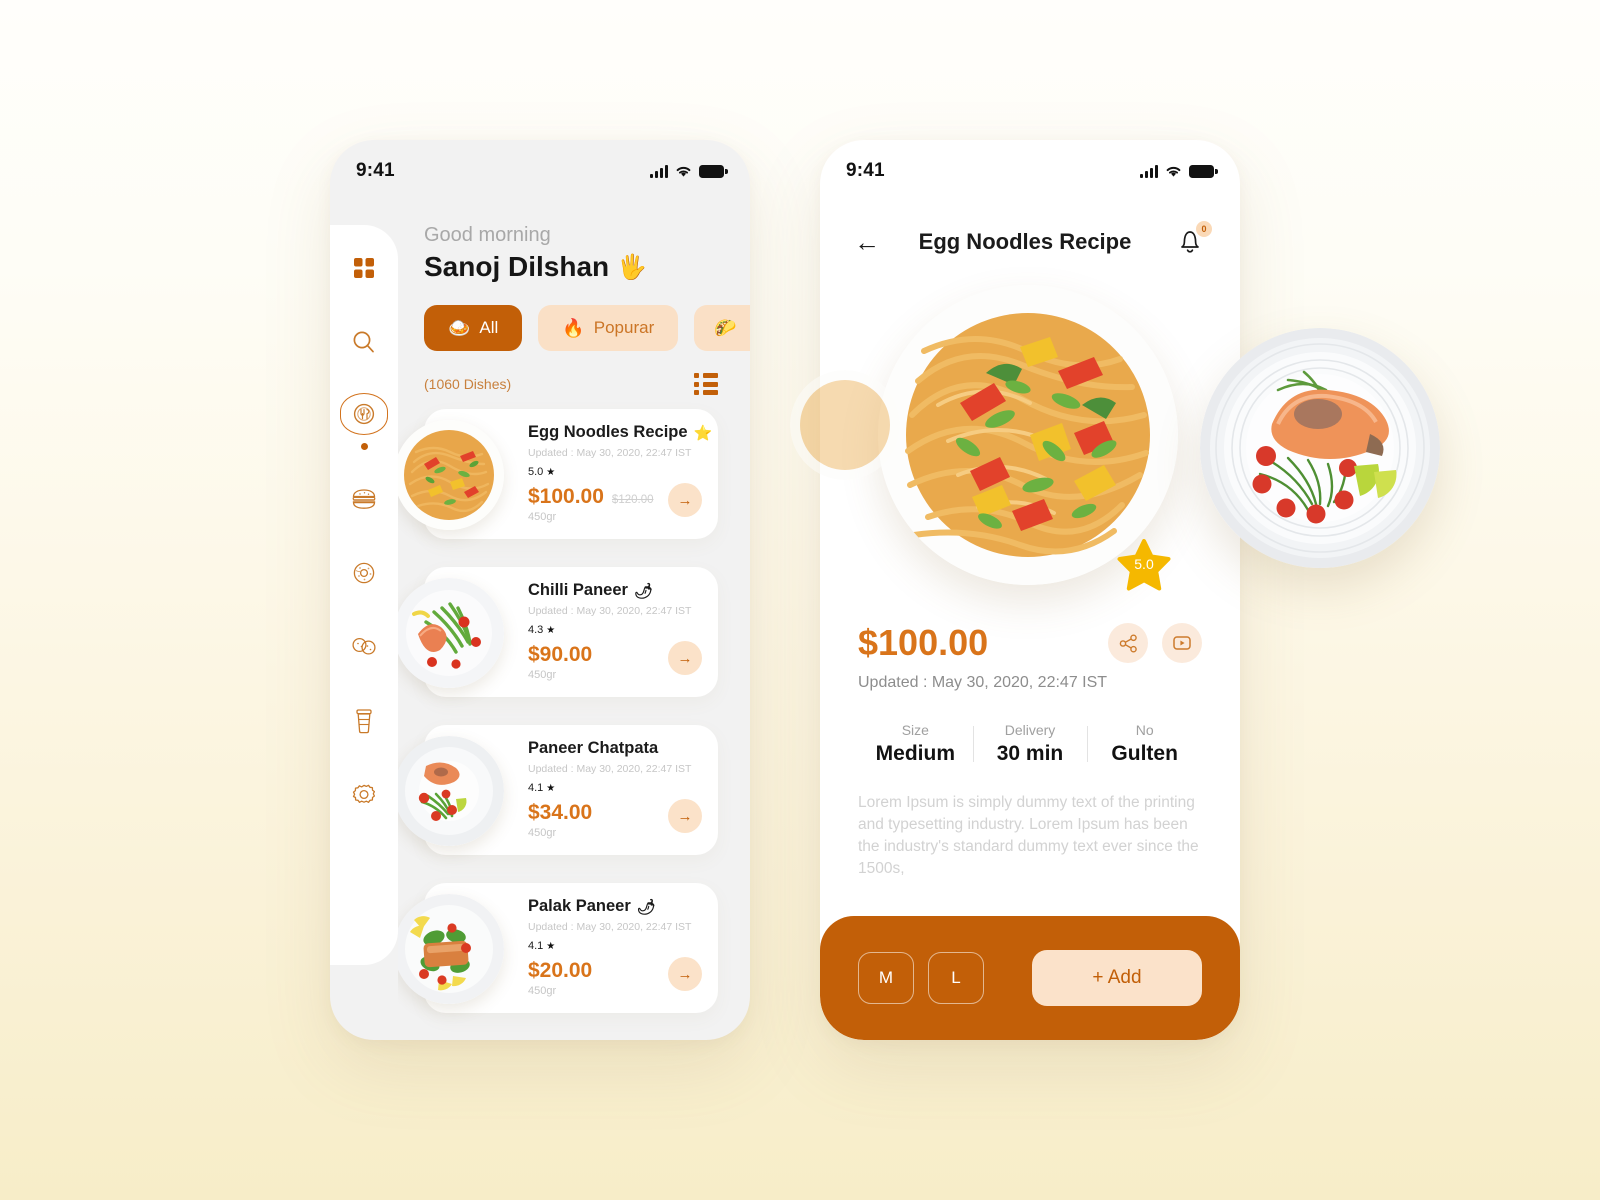 The width and height of the screenshot is (1600, 1200). Describe the element at coordinates (845, 425) in the screenshot. I see `noodles-decoration-image` at that location.